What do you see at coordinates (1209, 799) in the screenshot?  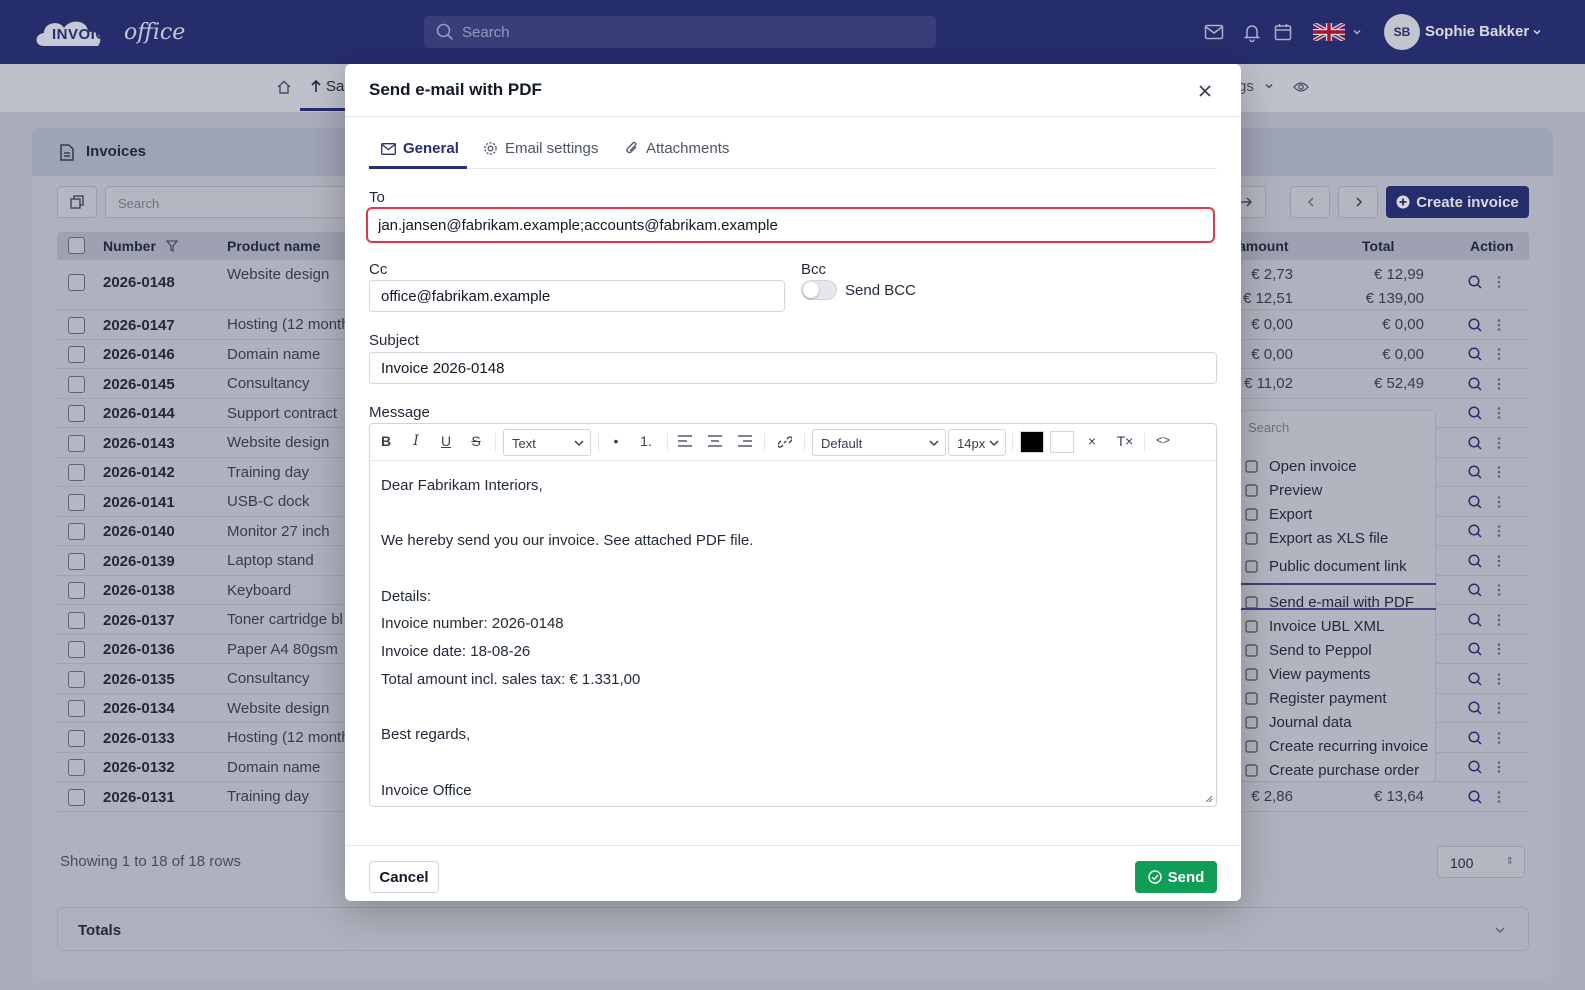 I see `resize-handle-icon` at bounding box center [1209, 799].